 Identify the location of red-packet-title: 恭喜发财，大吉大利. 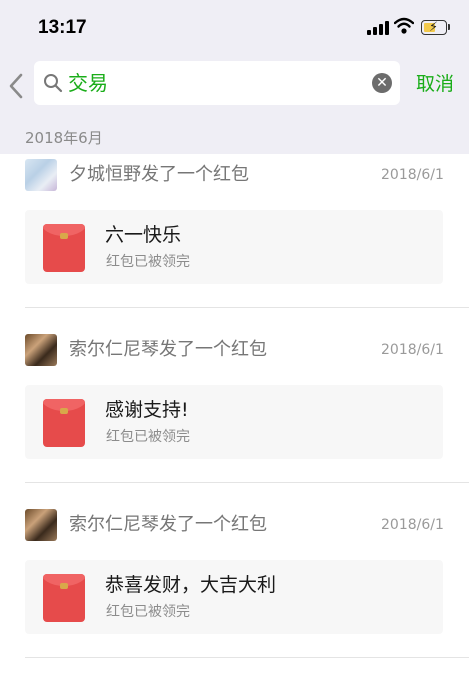
(191, 585).